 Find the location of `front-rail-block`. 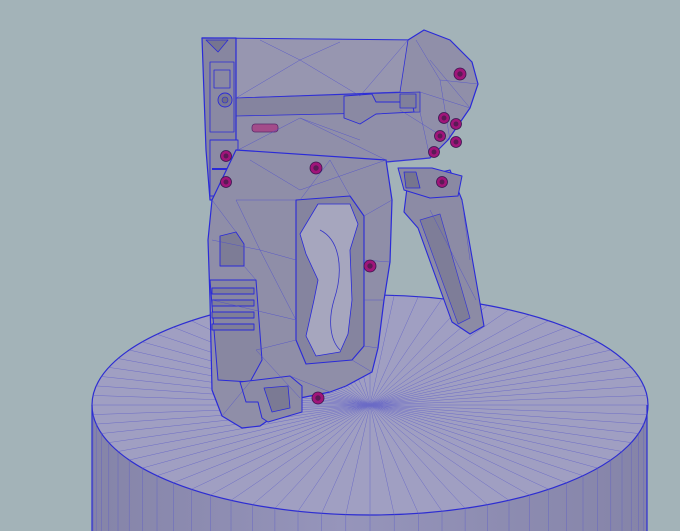

front-rail-block is located at coordinates (408, 101).